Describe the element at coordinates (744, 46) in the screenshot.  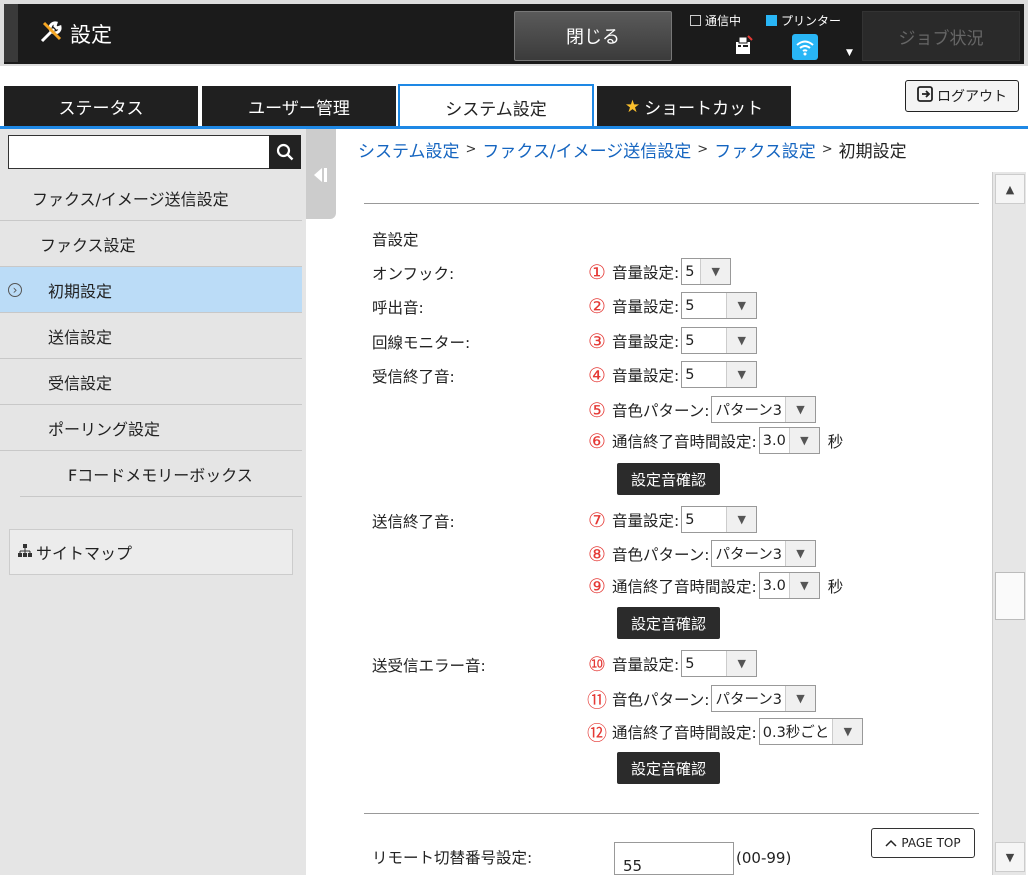
I see `fax-icon` at that location.